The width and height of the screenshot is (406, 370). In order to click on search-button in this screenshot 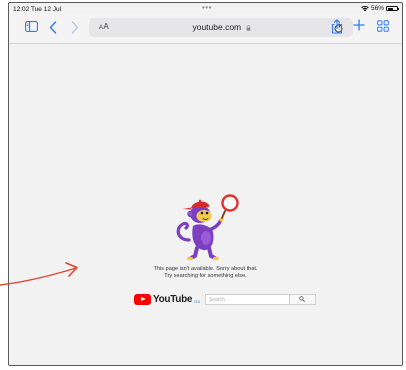, I will do `click(302, 299)`.